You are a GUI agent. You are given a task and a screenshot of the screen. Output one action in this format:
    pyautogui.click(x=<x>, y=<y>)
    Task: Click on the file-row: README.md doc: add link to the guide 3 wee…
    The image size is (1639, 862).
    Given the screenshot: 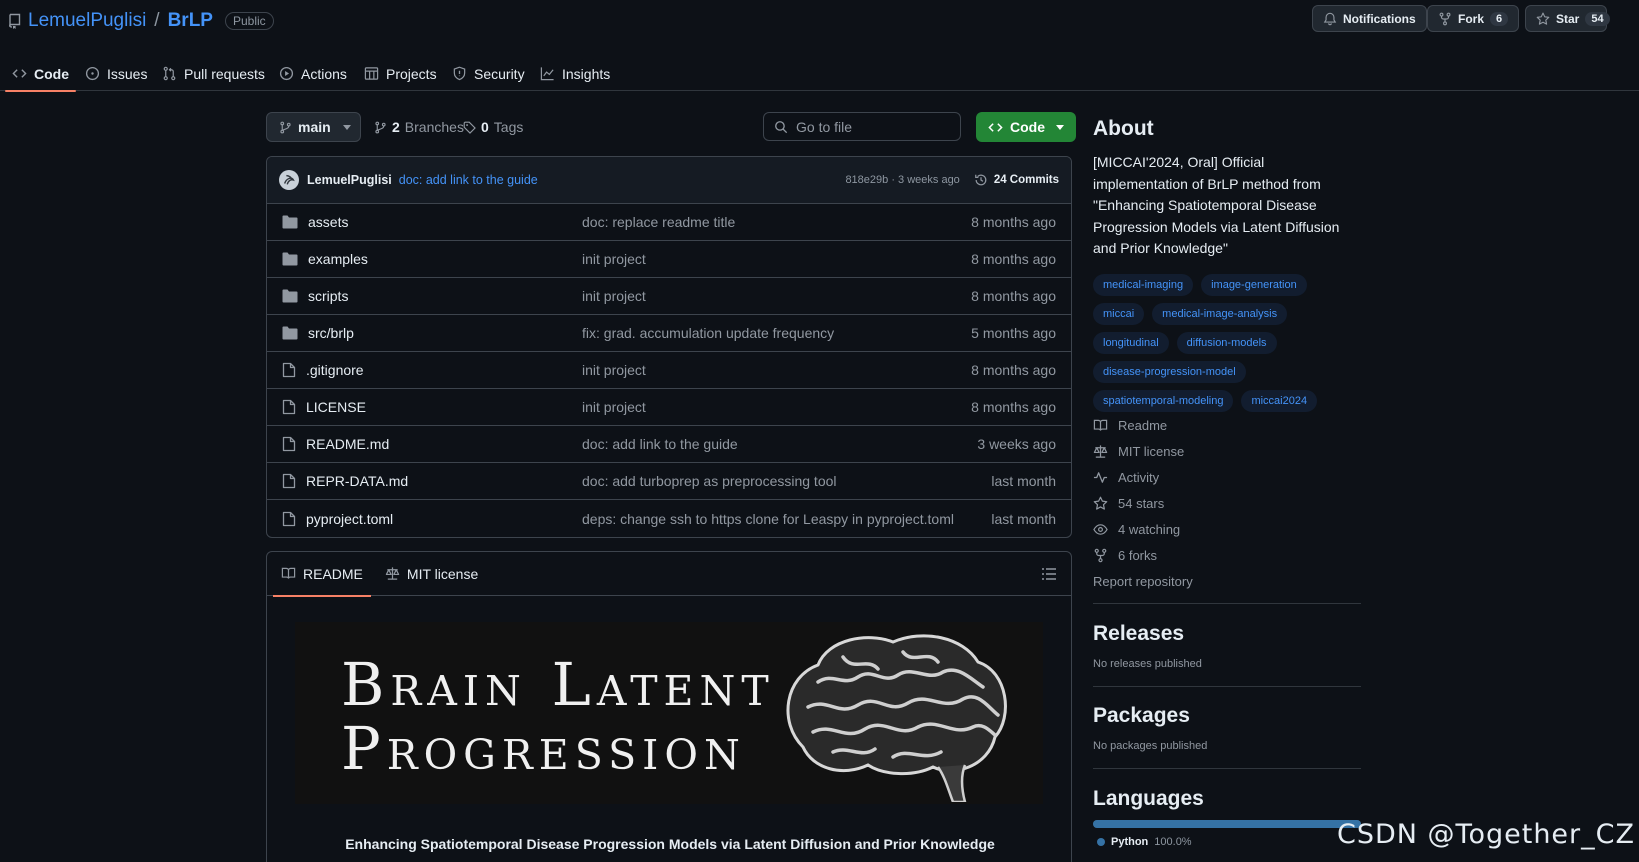 What is the action you would take?
    pyautogui.click(x=669, y=444)
    